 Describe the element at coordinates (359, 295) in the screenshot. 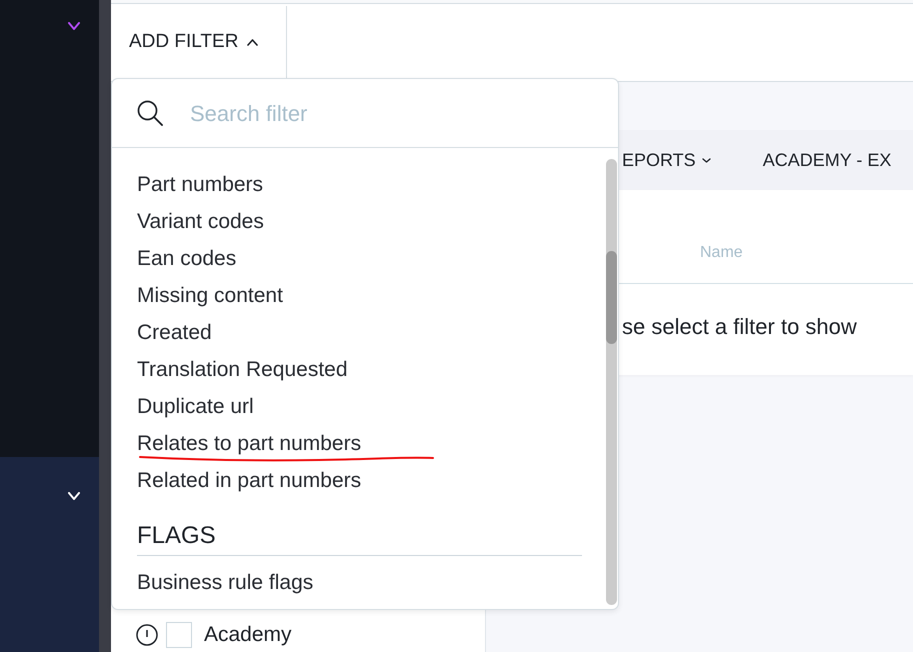

I see `filter-option: Missing content` at that location.